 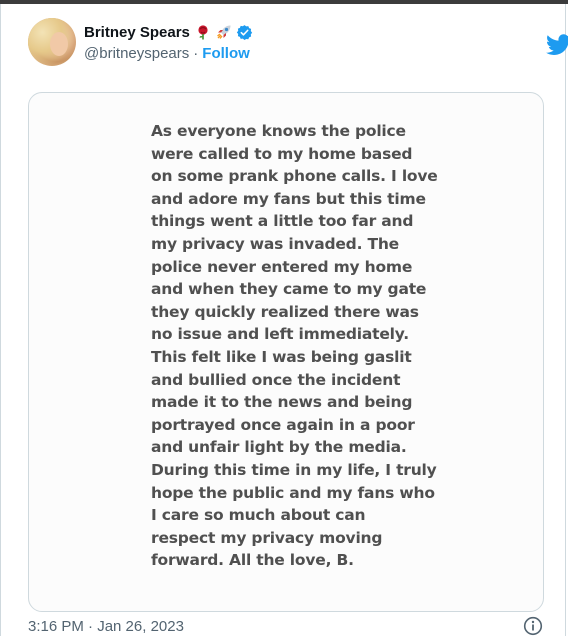 What do you see at coordinates (258, 515) in the screenshot?
I see `note-line: I care so much about can` at bounding box center [258, 515].